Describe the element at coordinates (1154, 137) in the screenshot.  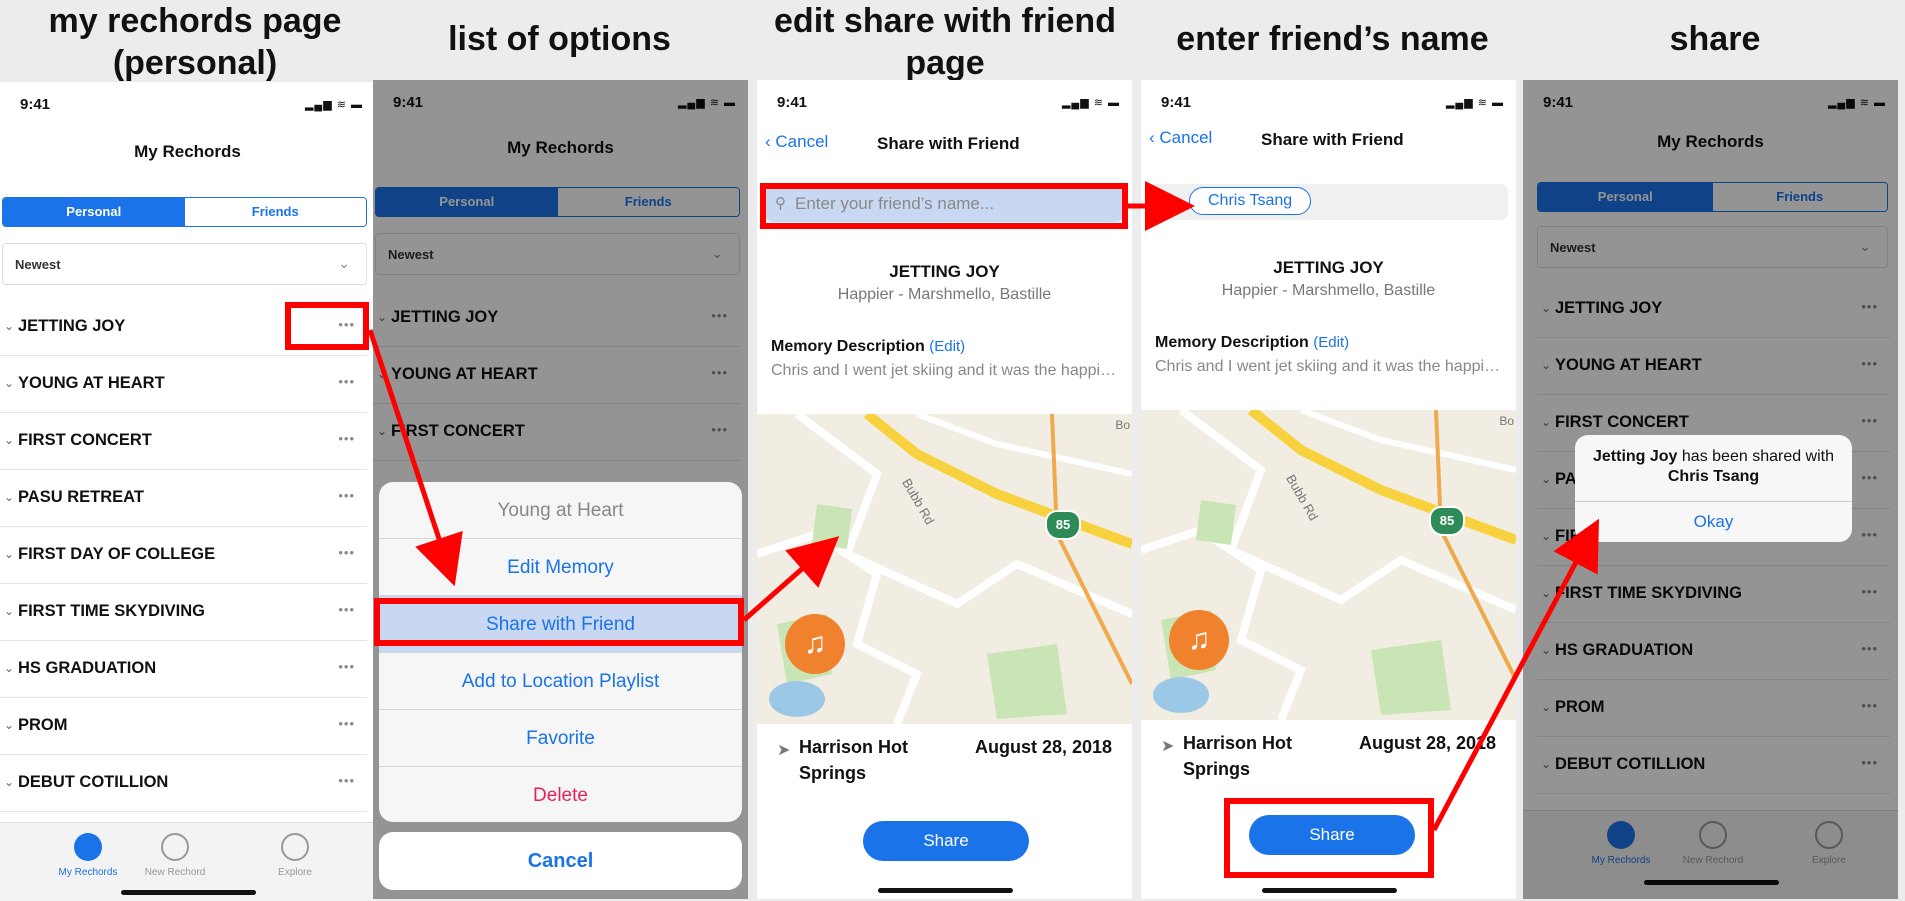
I see `chevron-left-icon: ‹` at that location.